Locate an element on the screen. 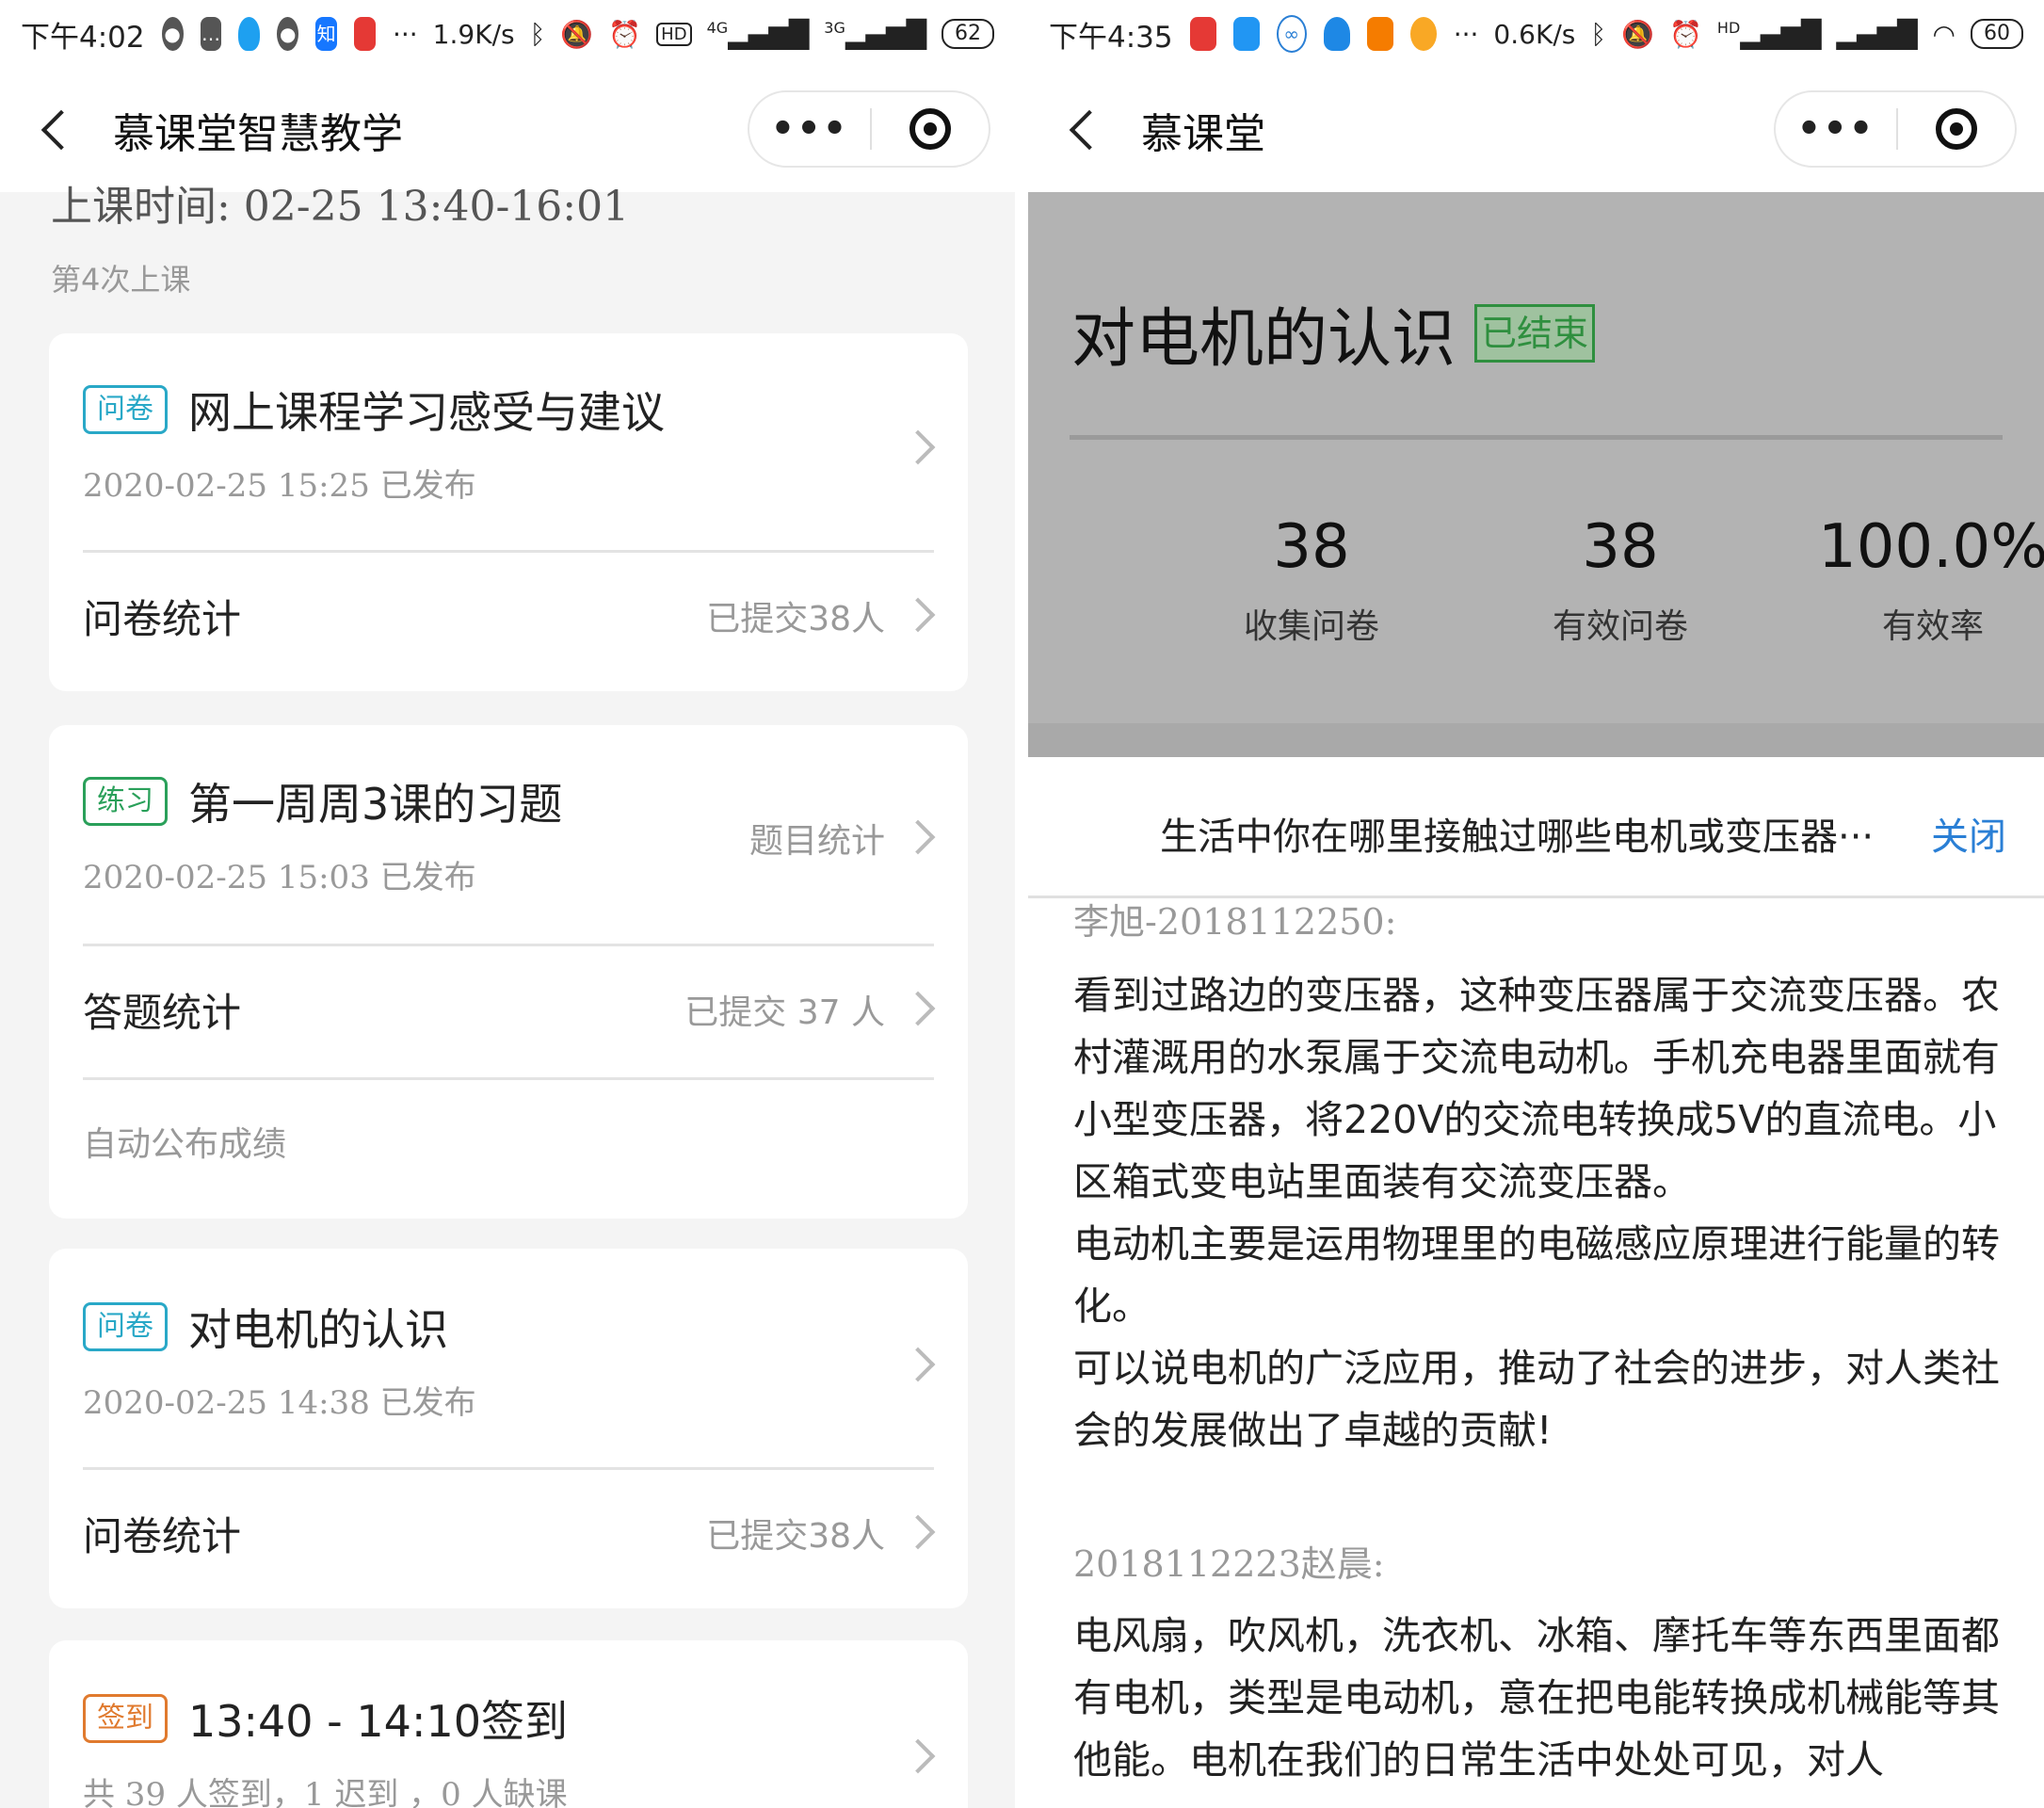  status-time: 下午4:02 is located at coordinates (83, 37).